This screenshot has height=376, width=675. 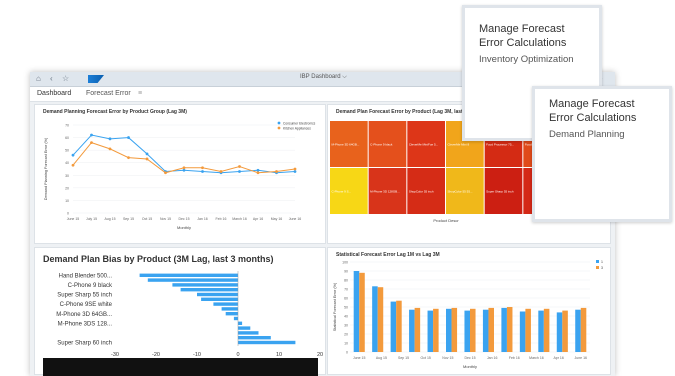 What do you see at coordinates (67, 151) in the screenshot?
I see `y-tick-label: 50` at bounding box center [67, 151].